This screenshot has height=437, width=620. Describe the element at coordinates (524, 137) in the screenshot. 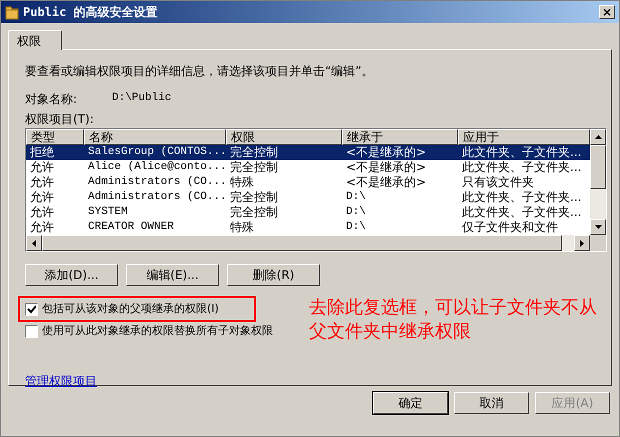

I see `column-header: 应用于` at that location.